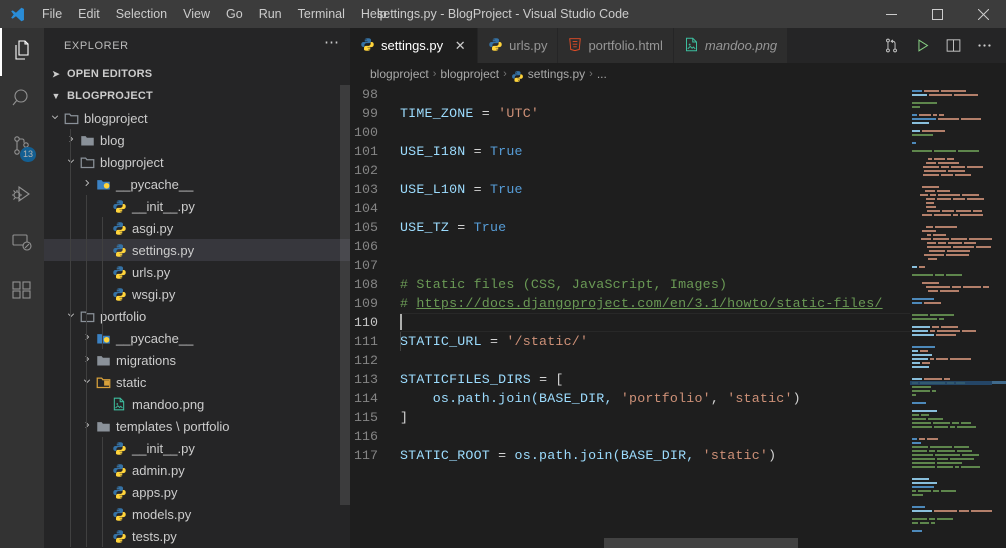 The height and width of the screenshot is (548, 1006). What do you see at coordinates (71, 140) in the screenshot?
I see `chevron-right-icon` at bounding box center [71, 140].